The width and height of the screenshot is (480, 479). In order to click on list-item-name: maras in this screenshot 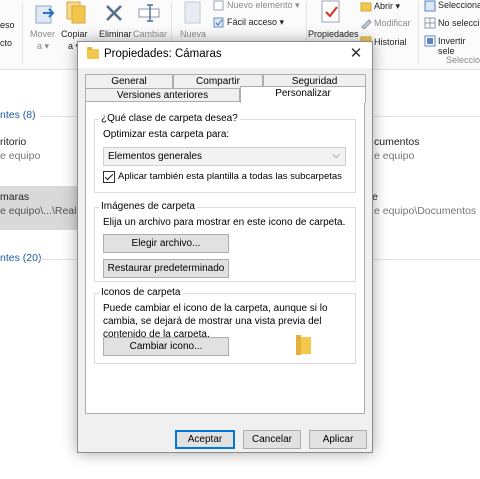, I will do `click(14, 197)`.